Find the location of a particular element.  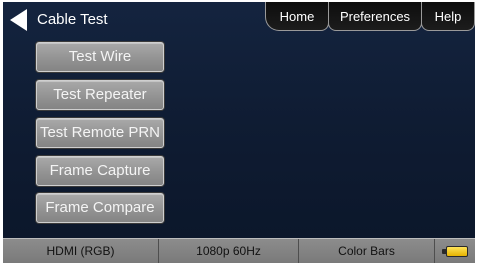

frame-capture-button: Frame Capture is located at coordinates (100, 171).